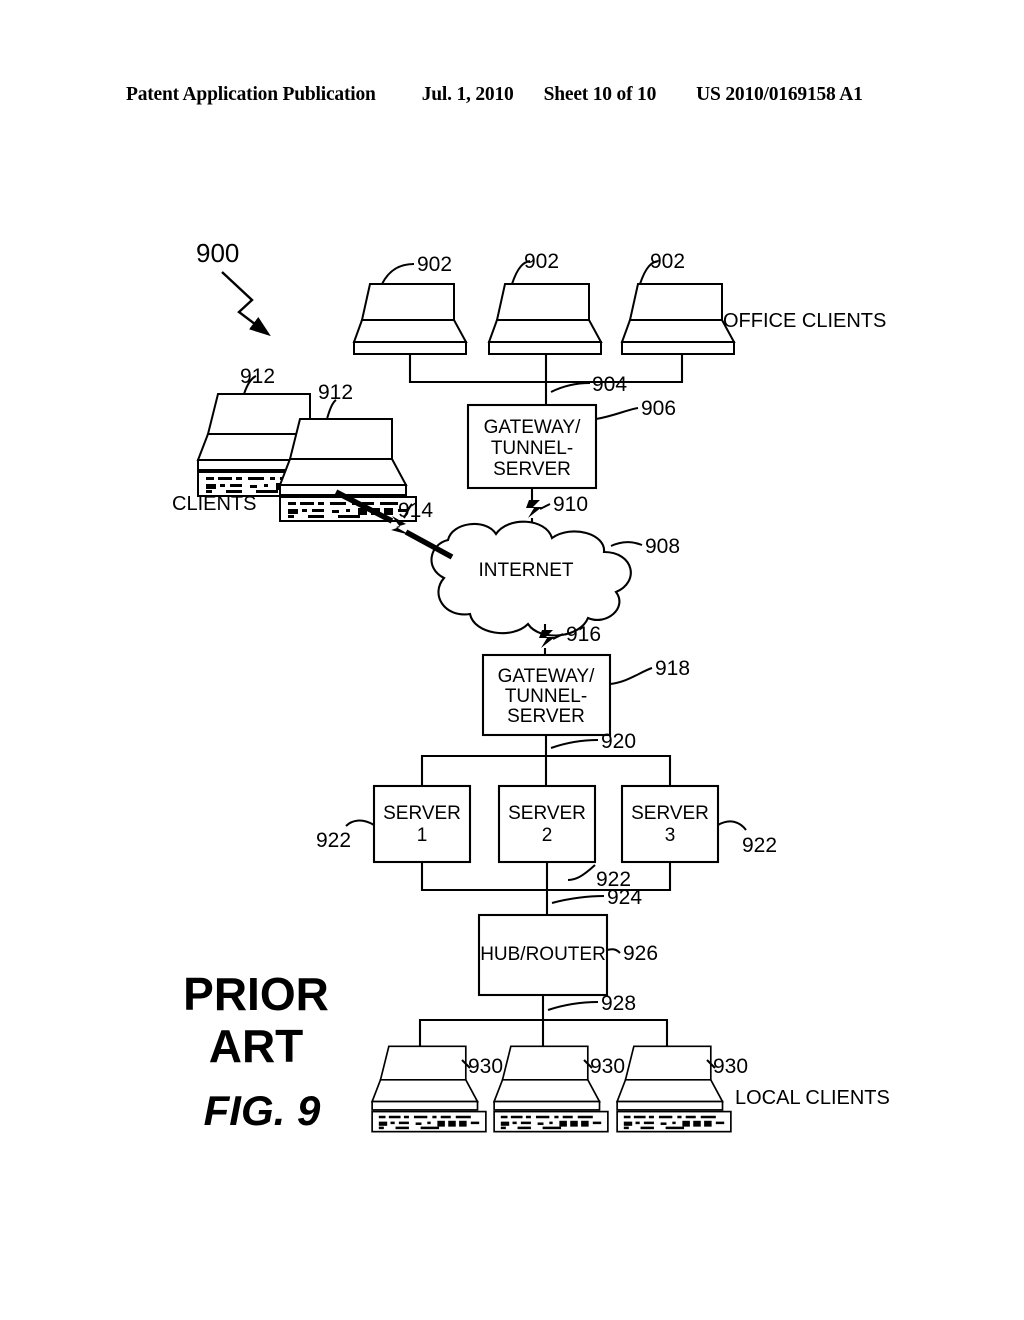 This screenshot has width=1024, height=1320. I want to click on server-3-line1: SERVER, so click(670, 813).